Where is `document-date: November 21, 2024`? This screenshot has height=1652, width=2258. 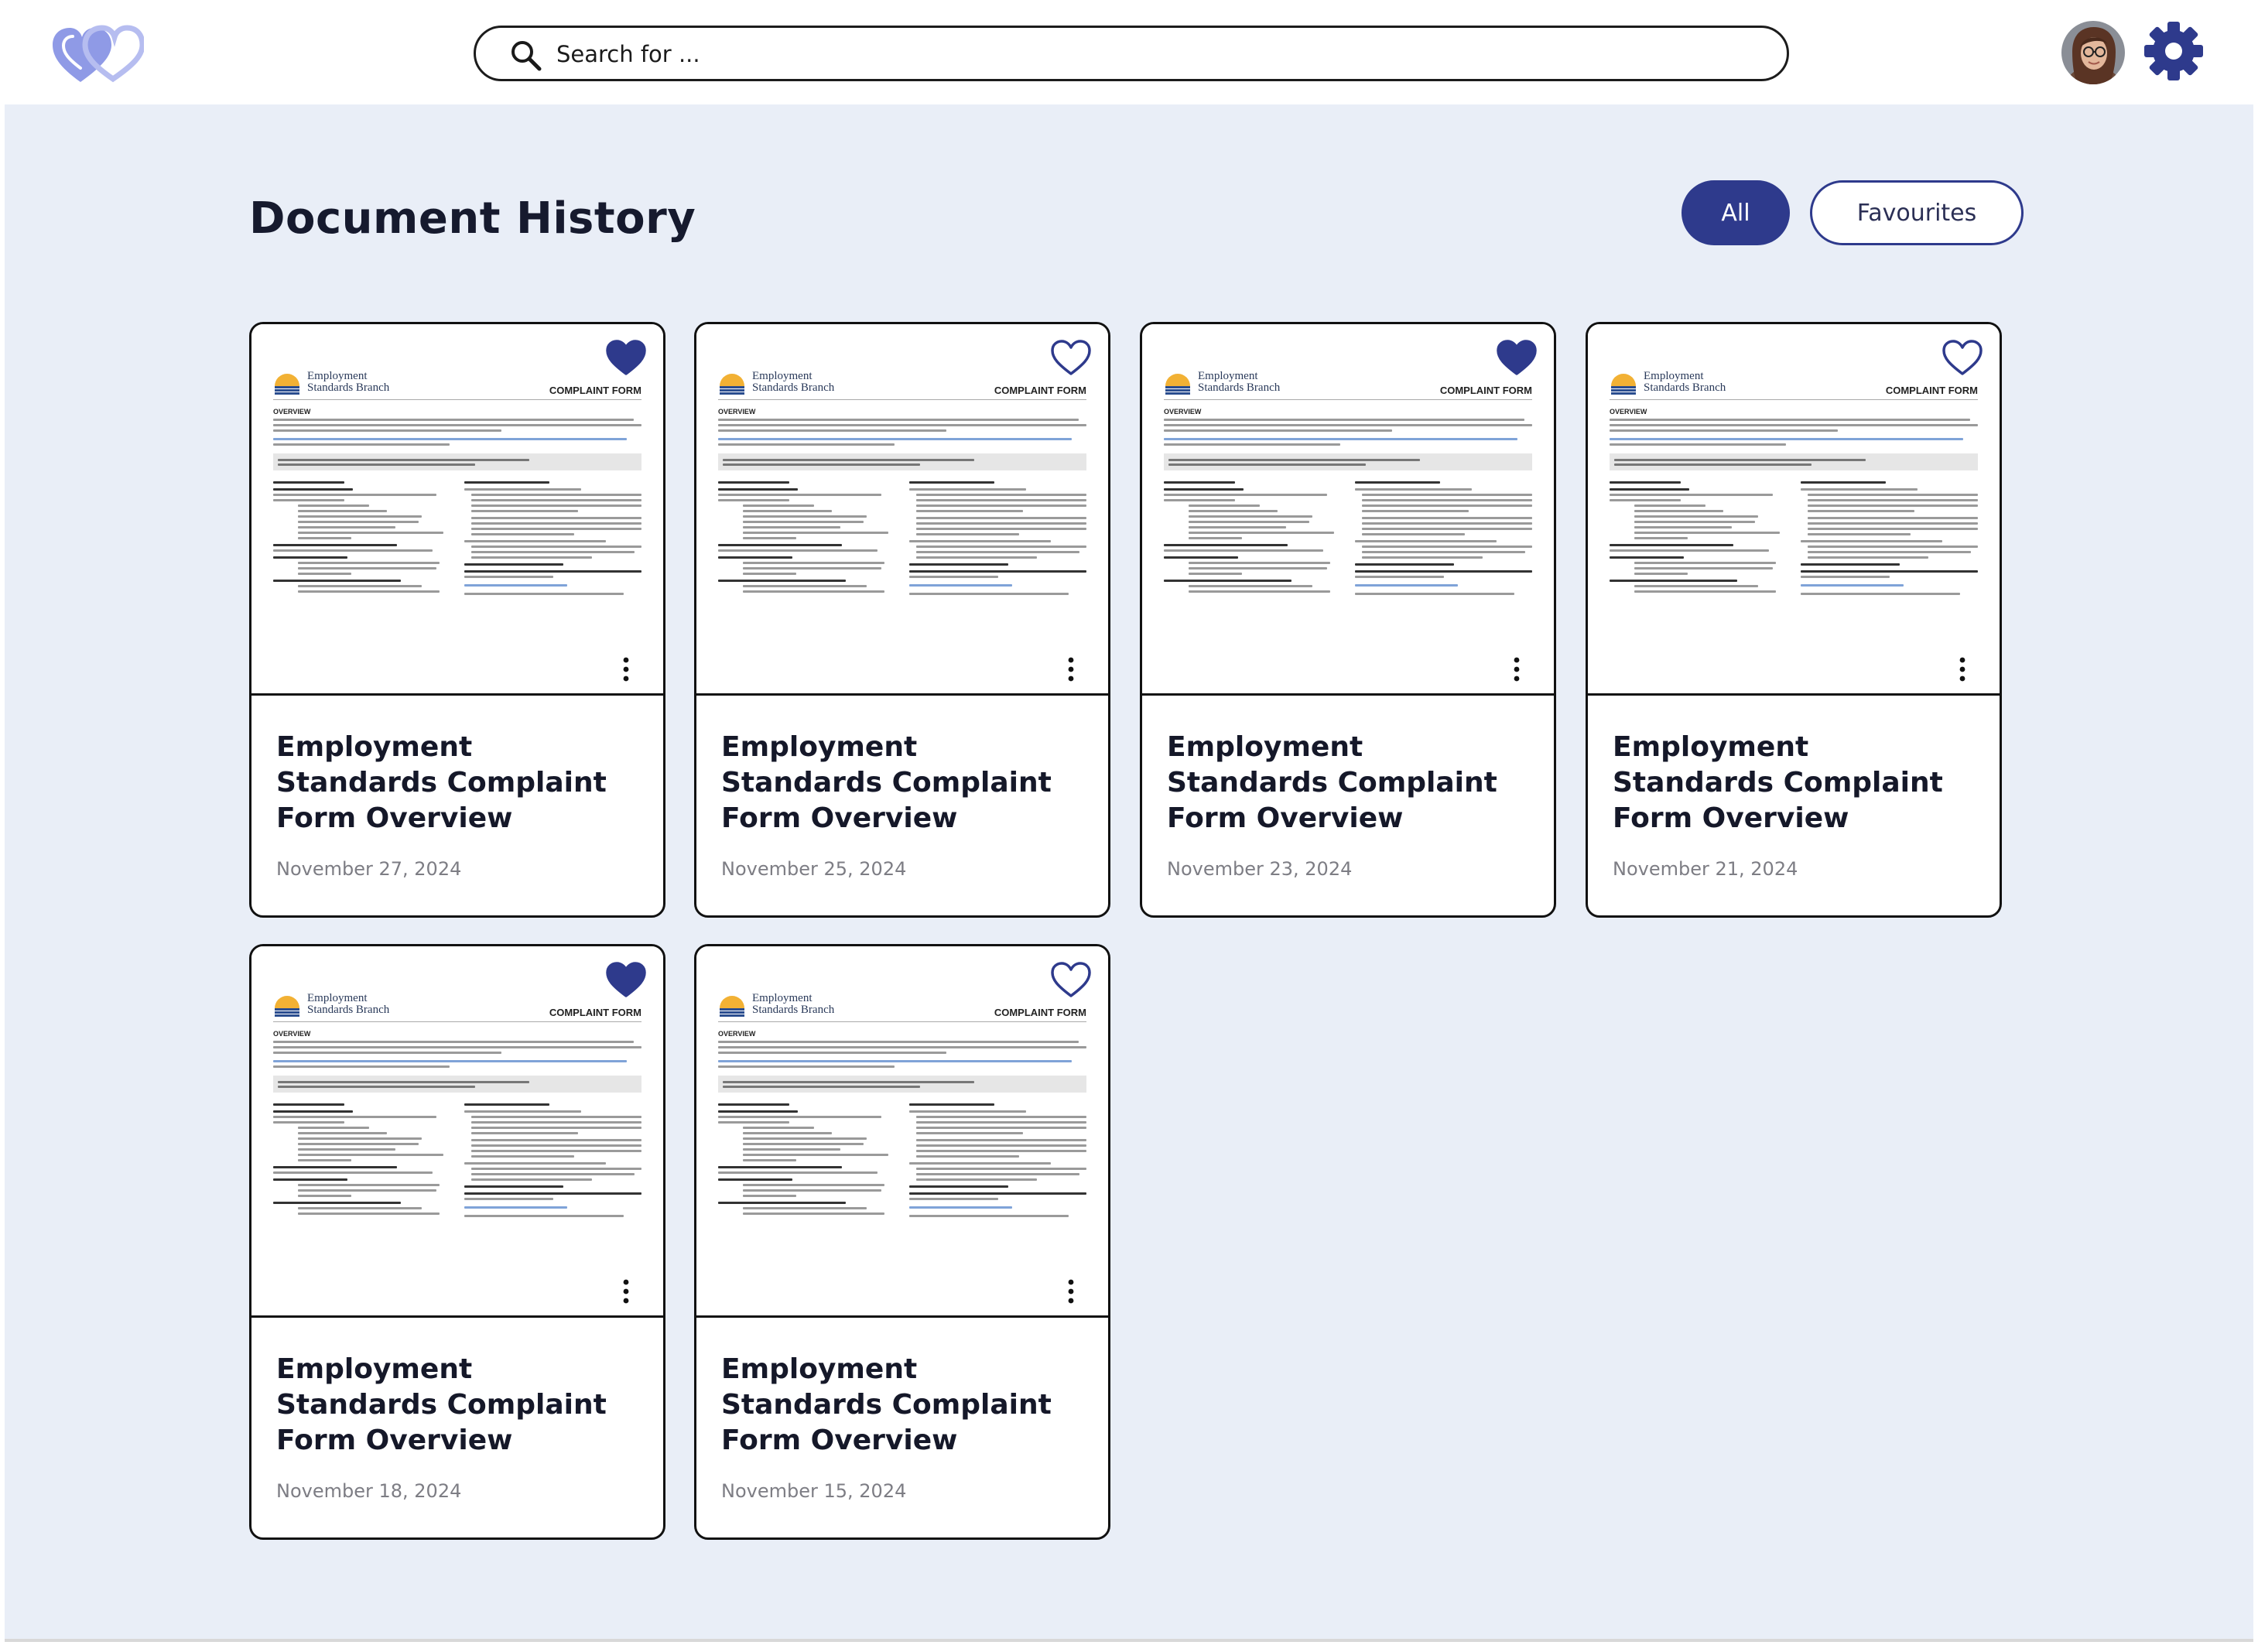 document-date: November 21, 2024 is located at coordinates (1706, 869).